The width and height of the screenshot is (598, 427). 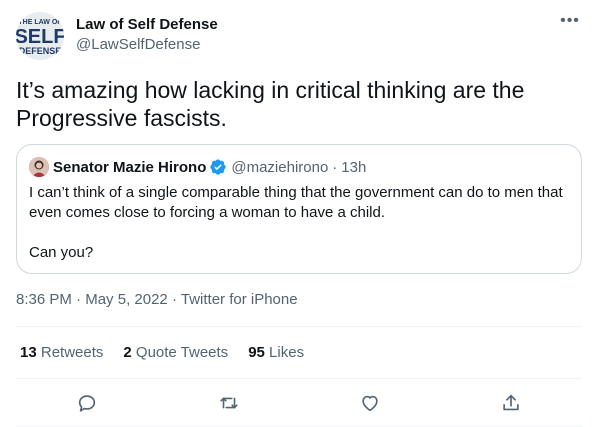 I want to click on tweet-stats: 13 Retweets 2 Quote Tweets 95 Likes, so click(x=172, y=353).